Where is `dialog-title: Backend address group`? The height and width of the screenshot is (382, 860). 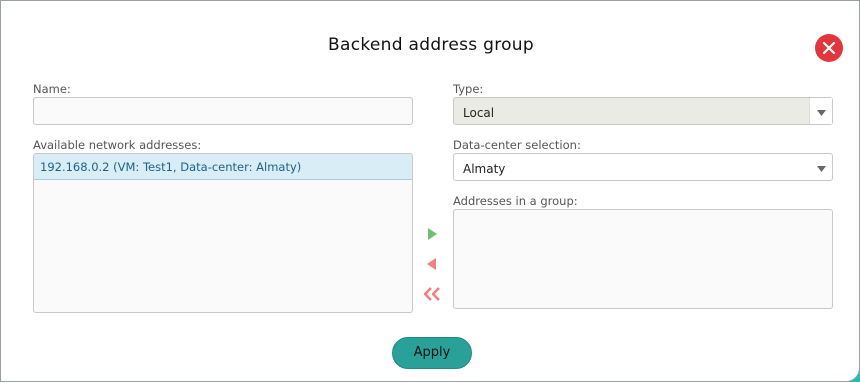
dialog-title: Backend address group is located at coordinates (431, 45).